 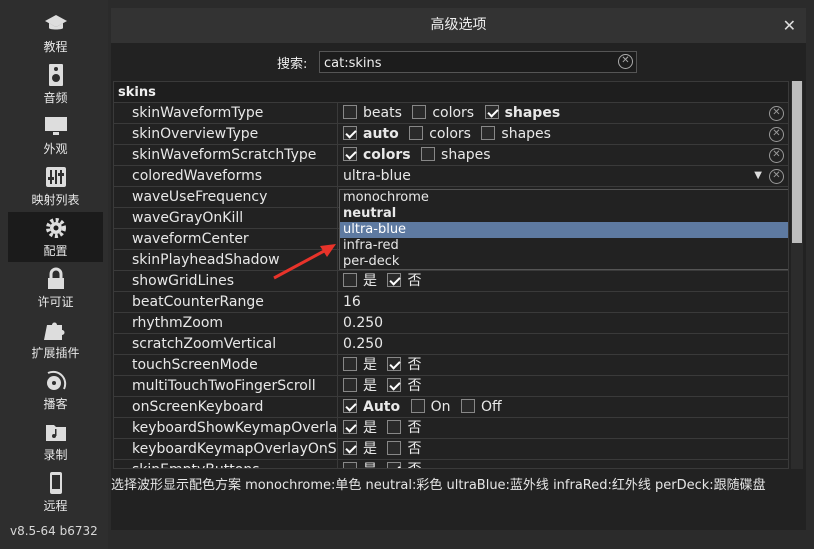 I want to click on version-label: v8.5-64 b6732, so click(x=54, y=531).